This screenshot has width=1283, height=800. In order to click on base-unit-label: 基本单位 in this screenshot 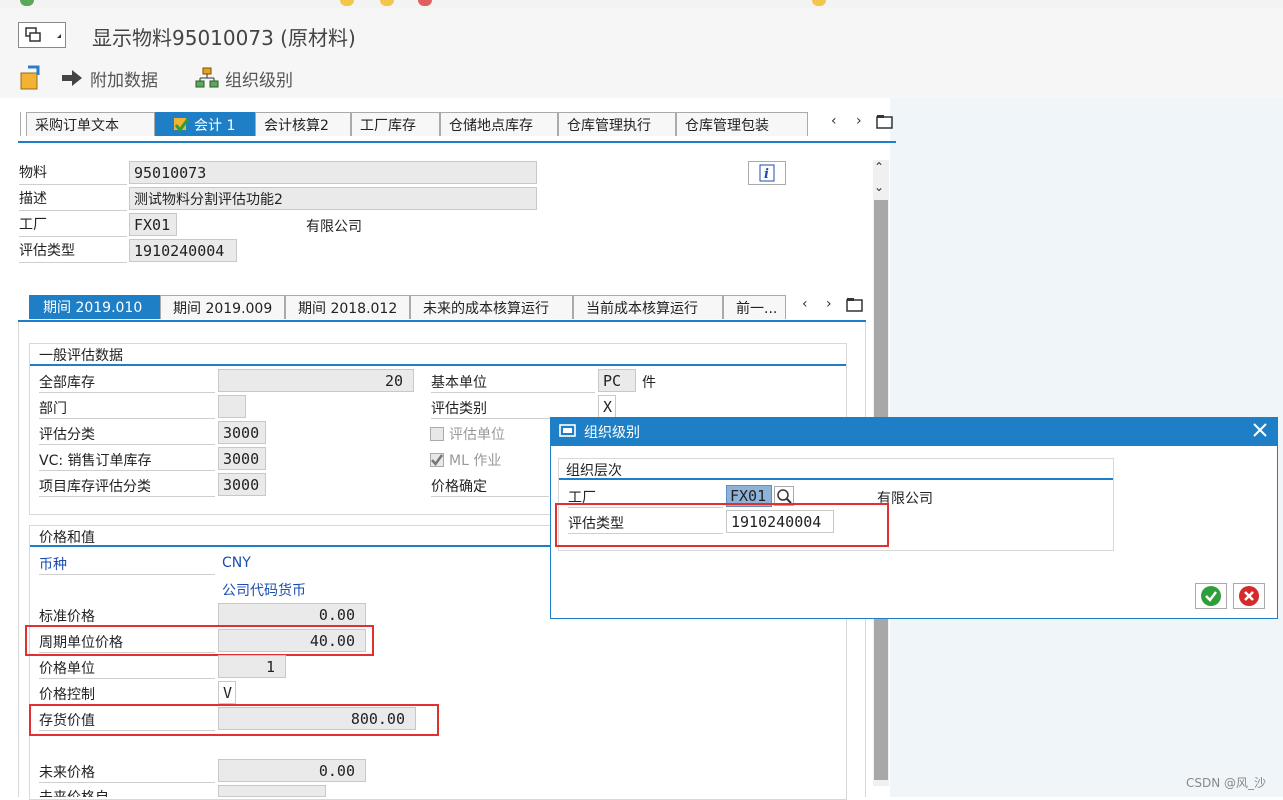, I will do `click(513, 382)`.